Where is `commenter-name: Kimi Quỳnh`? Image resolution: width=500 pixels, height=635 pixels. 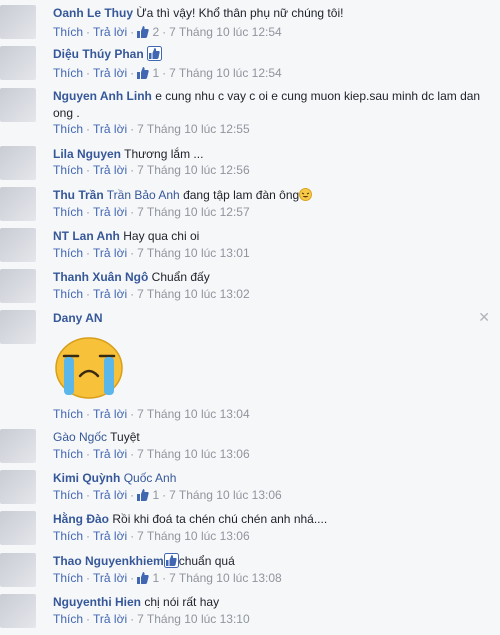
commenter-name: Kimi Quỳnh is located at coordinates (86, 478).